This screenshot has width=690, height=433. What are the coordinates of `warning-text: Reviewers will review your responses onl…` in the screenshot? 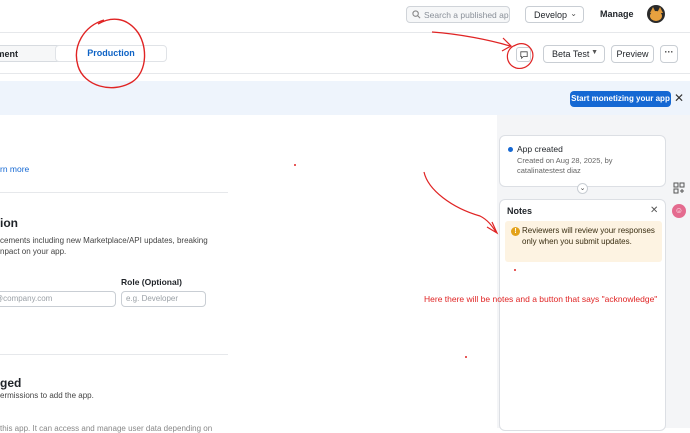 It's located at (588, 236).